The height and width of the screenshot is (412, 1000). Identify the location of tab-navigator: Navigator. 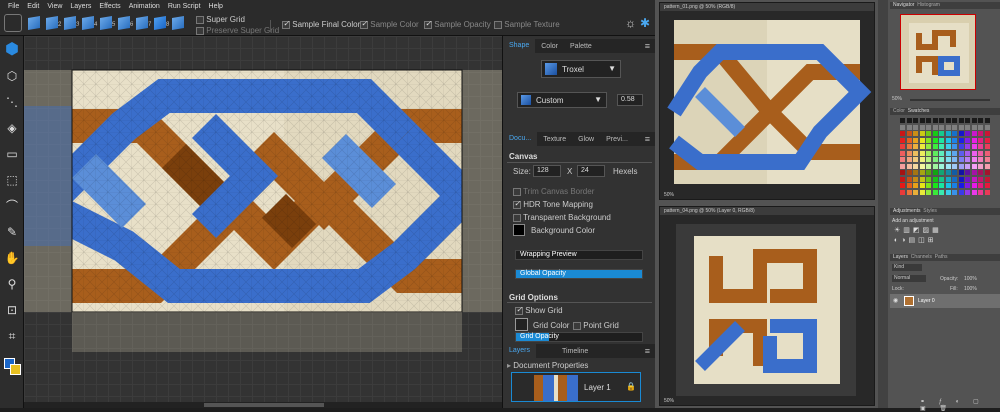
(903, 5).